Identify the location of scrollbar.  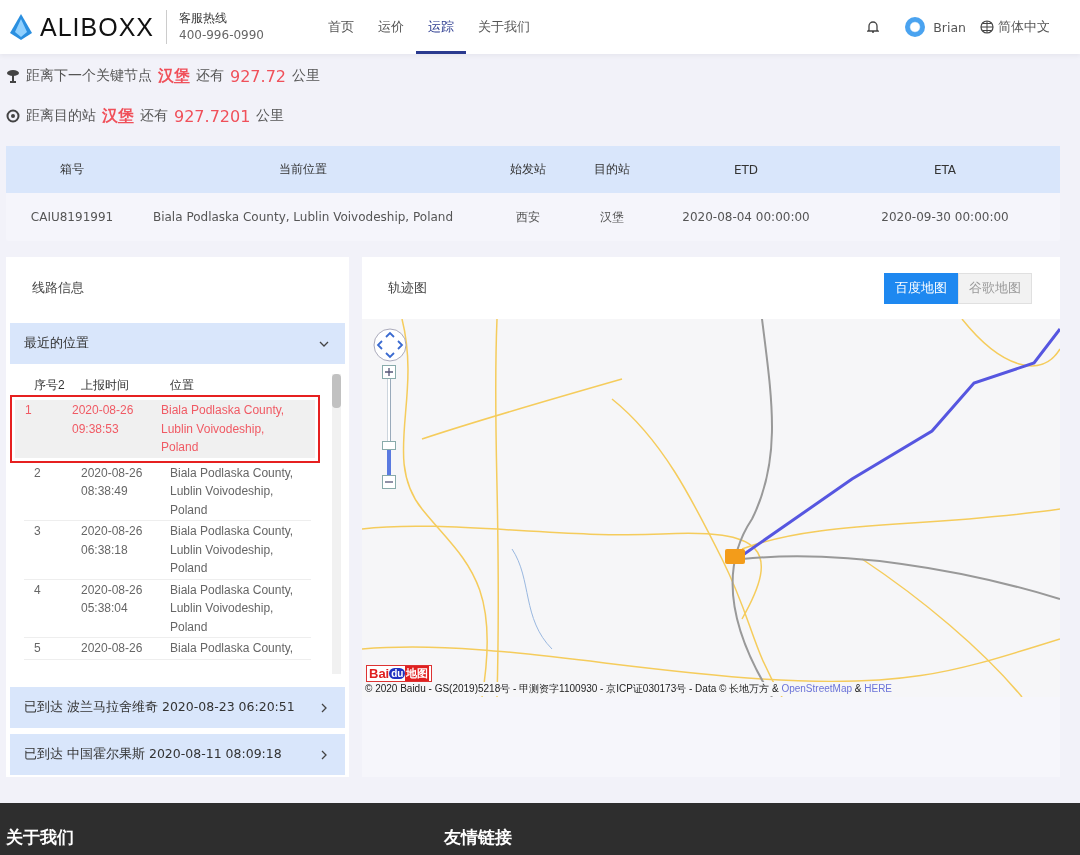
(336, 524).